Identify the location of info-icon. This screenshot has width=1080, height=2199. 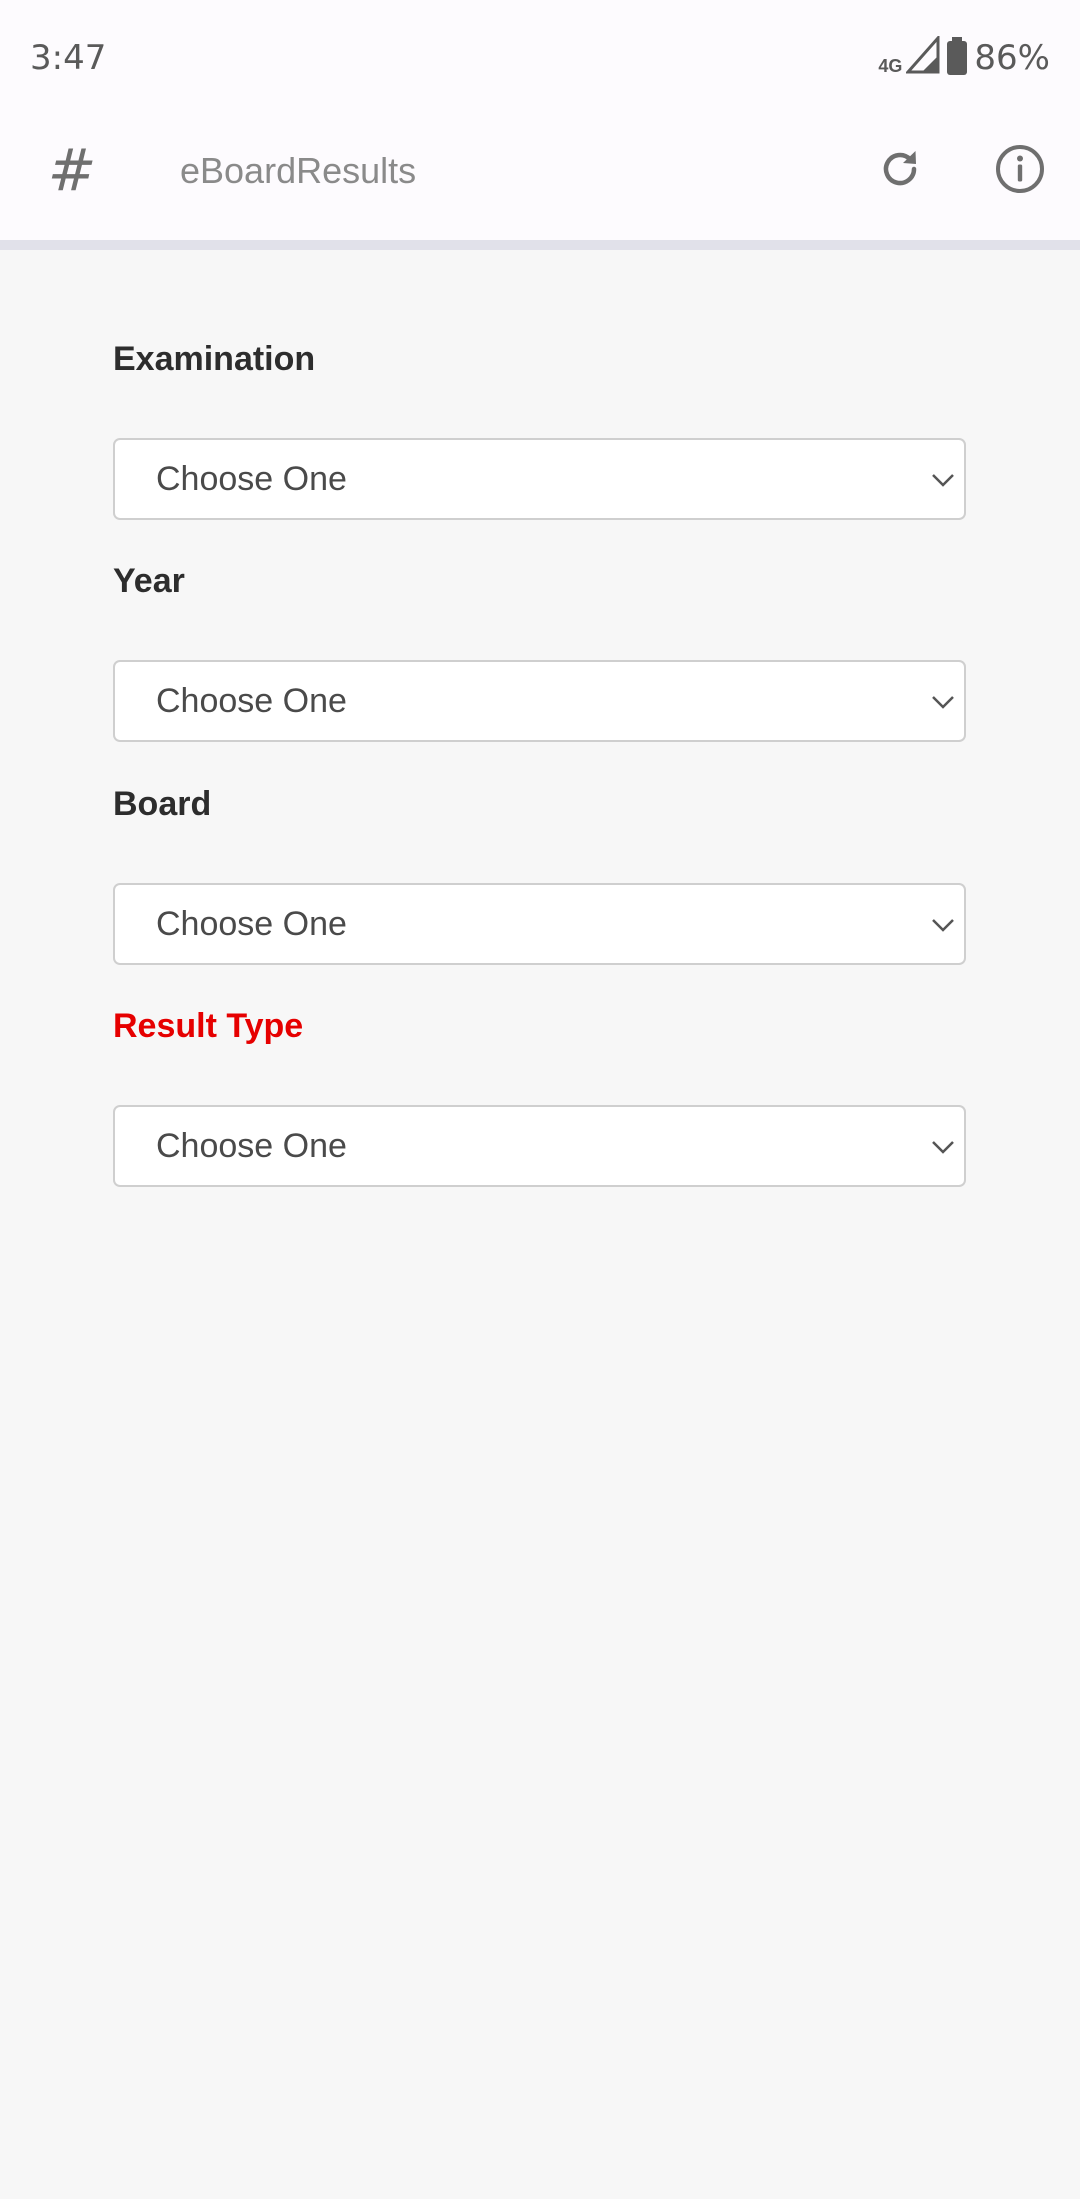
(1020, 171).